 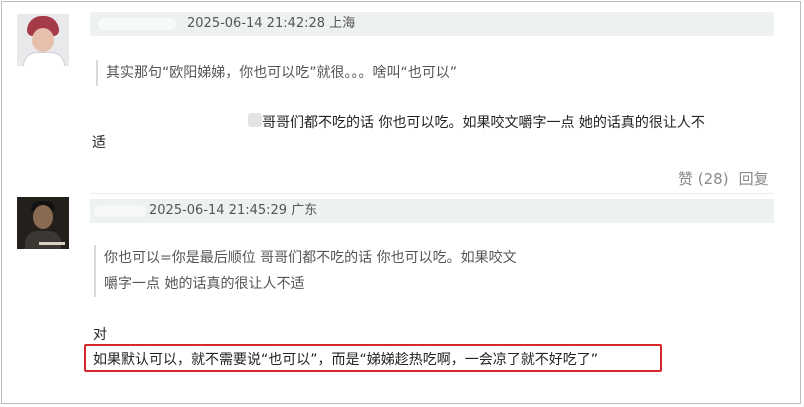 I want to click on divider, so click(x=432, y=193).